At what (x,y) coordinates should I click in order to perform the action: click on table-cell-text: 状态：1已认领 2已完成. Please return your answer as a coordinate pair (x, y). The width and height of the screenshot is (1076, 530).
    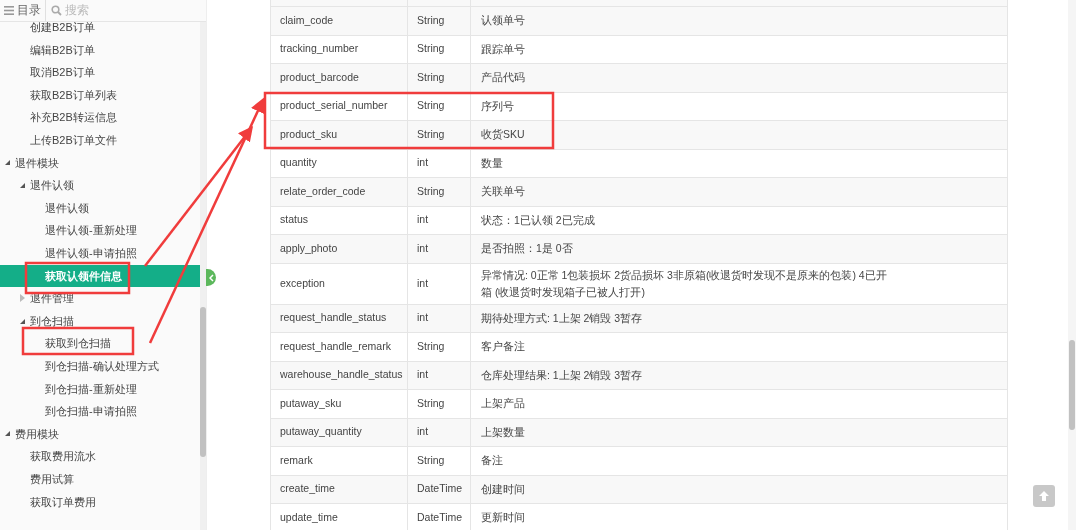
    Looking at the image, I should click on (538, 220).